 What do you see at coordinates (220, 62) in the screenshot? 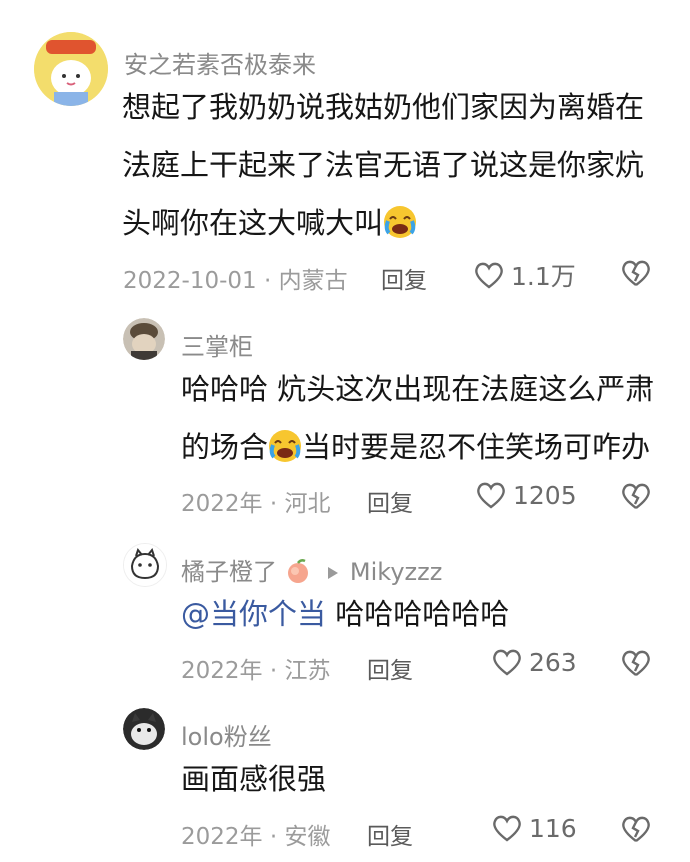
I see `username: 安之若素否极泰来` at bounding box center [220, 62].